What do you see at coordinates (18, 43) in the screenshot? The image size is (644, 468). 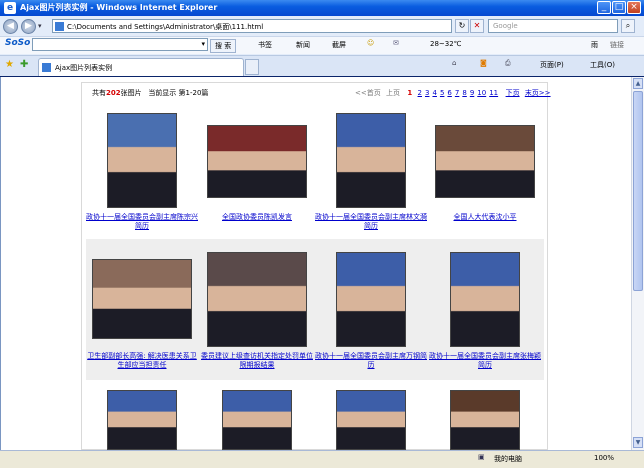 I see `soso-logo: SoSo` at bounding box center [18, 43].